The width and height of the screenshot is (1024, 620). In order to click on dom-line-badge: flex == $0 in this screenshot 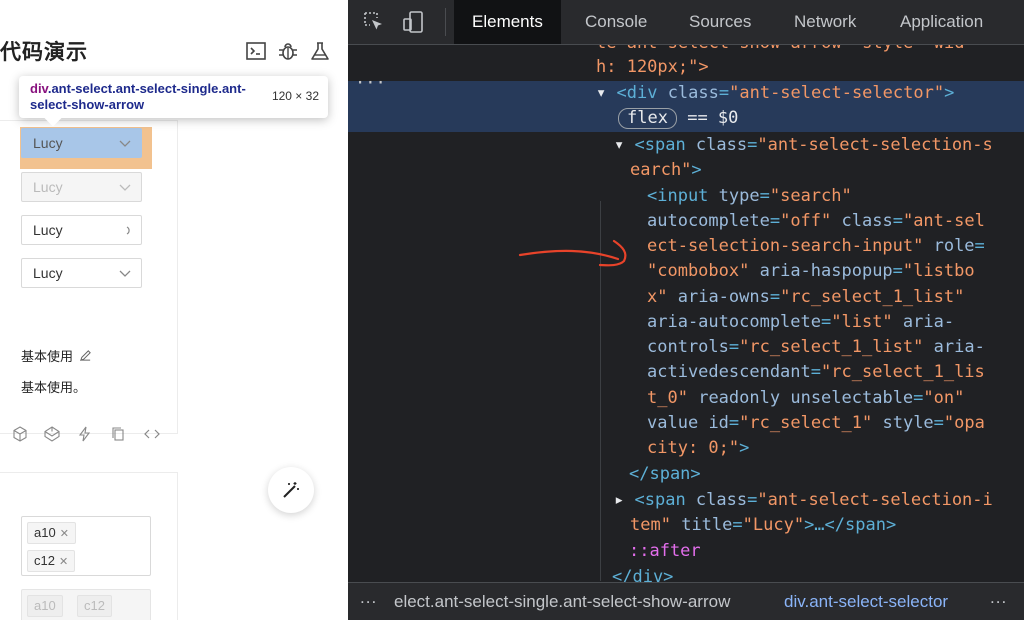, I will do `click(678, 118)`.